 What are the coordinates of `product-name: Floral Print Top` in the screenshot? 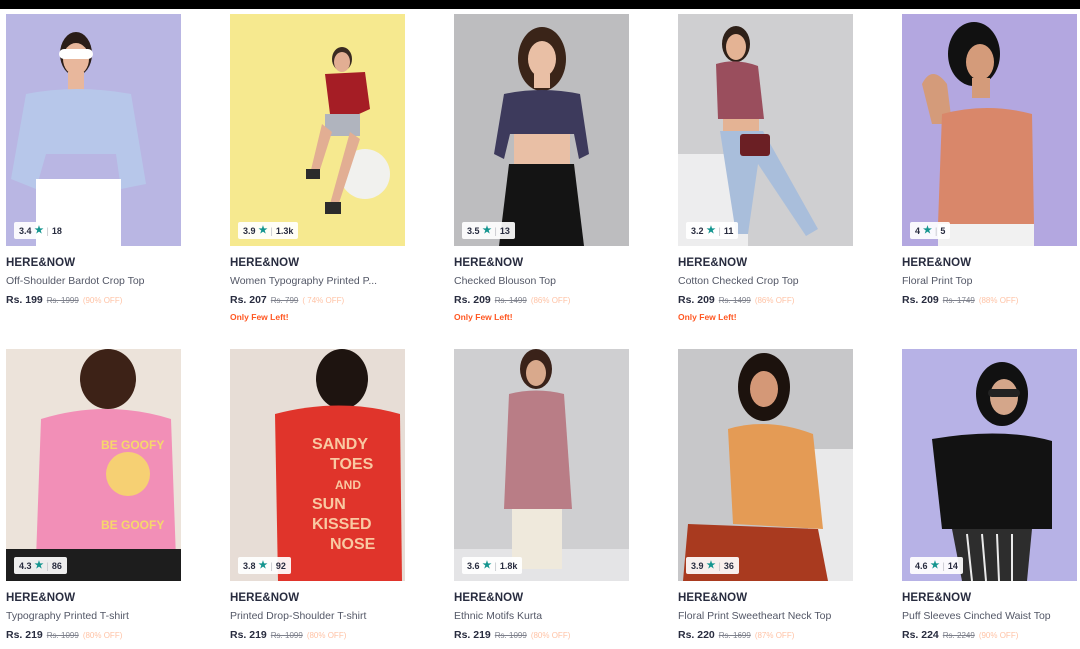 It's located at (988, 281).